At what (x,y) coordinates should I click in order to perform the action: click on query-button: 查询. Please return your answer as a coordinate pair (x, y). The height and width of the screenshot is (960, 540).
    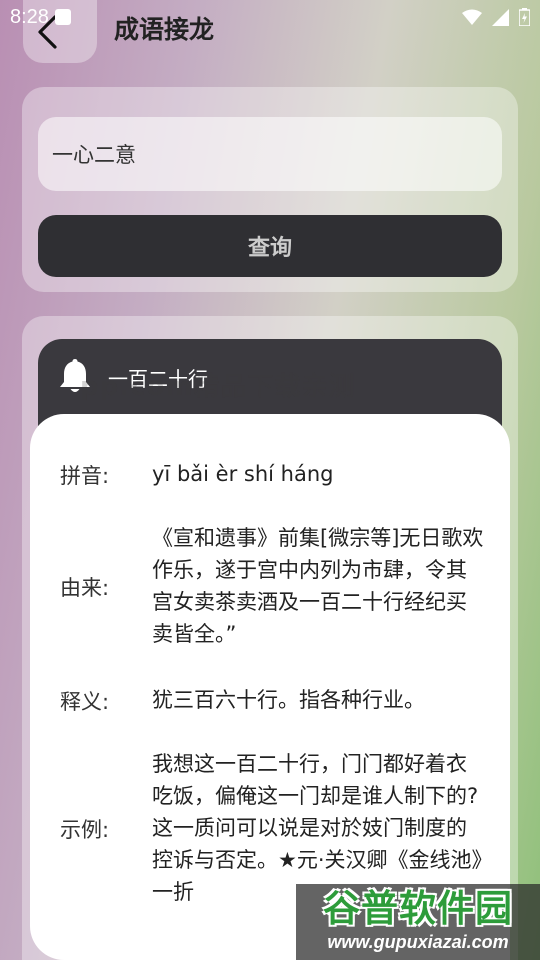
    Looking at the image, I should click on (270, 246).